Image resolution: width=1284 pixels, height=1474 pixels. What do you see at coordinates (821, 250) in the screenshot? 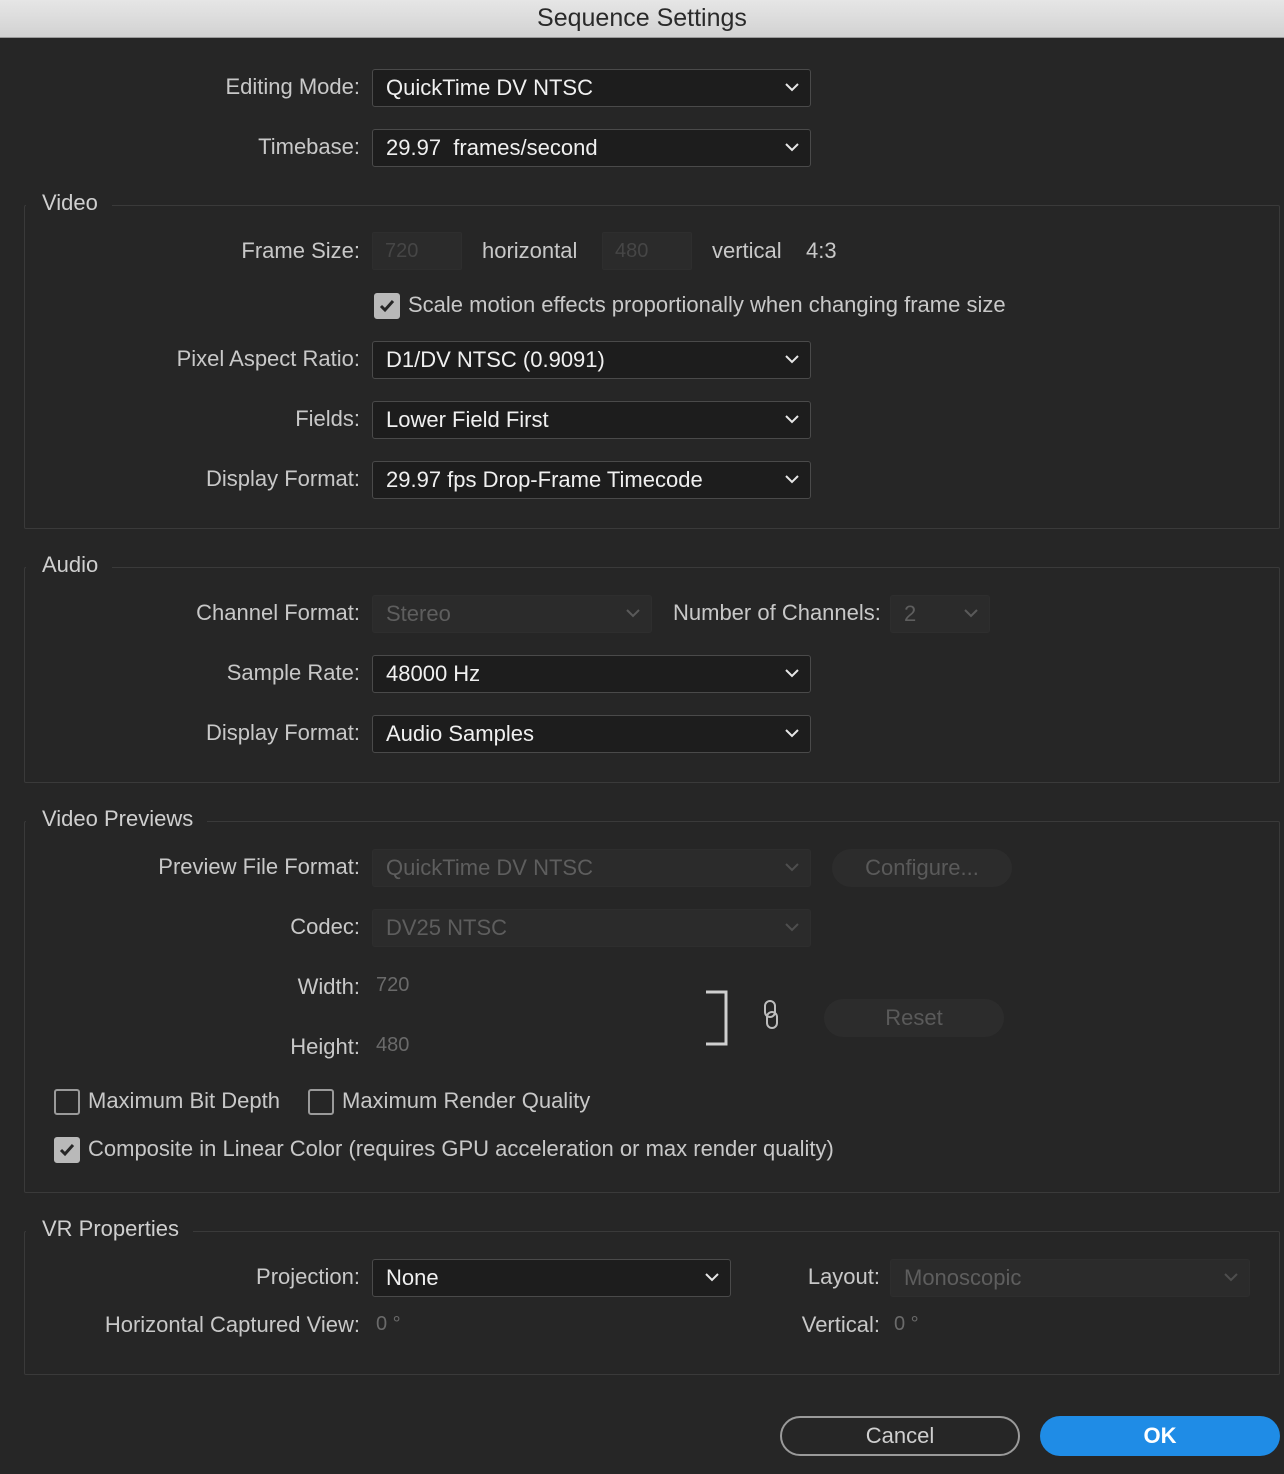
I see `aspect-ratio-text: 4:3` at bounding box center [821, 250].